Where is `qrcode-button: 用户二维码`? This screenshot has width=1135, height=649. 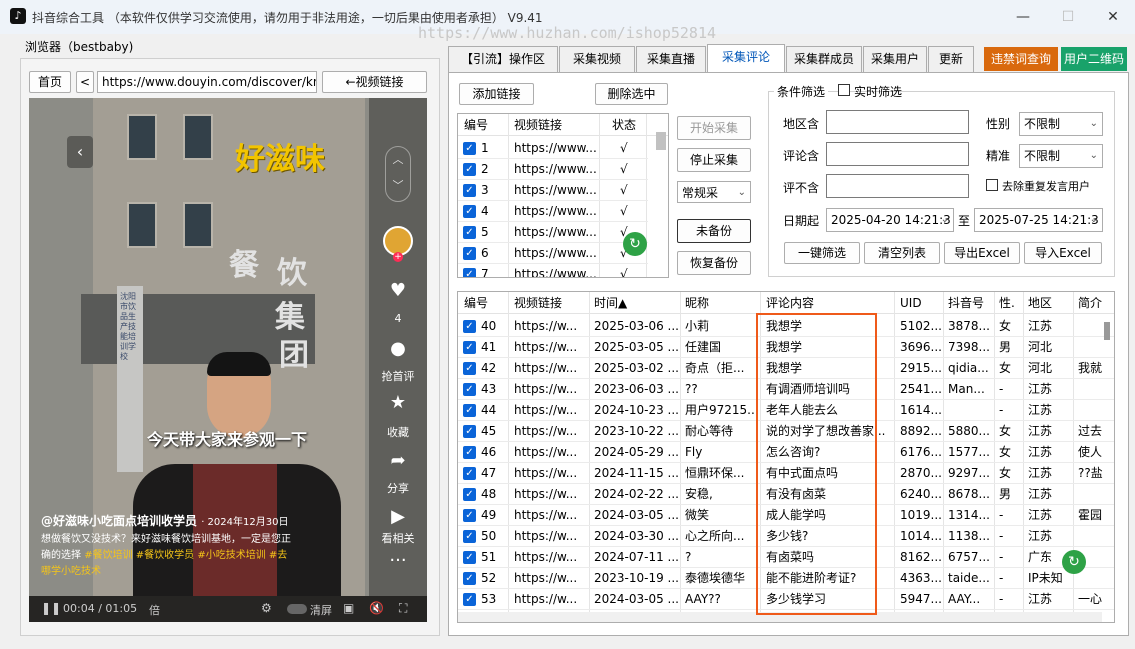
qrcode-button: 用户二维码 is located at coordinates (1094, 59).